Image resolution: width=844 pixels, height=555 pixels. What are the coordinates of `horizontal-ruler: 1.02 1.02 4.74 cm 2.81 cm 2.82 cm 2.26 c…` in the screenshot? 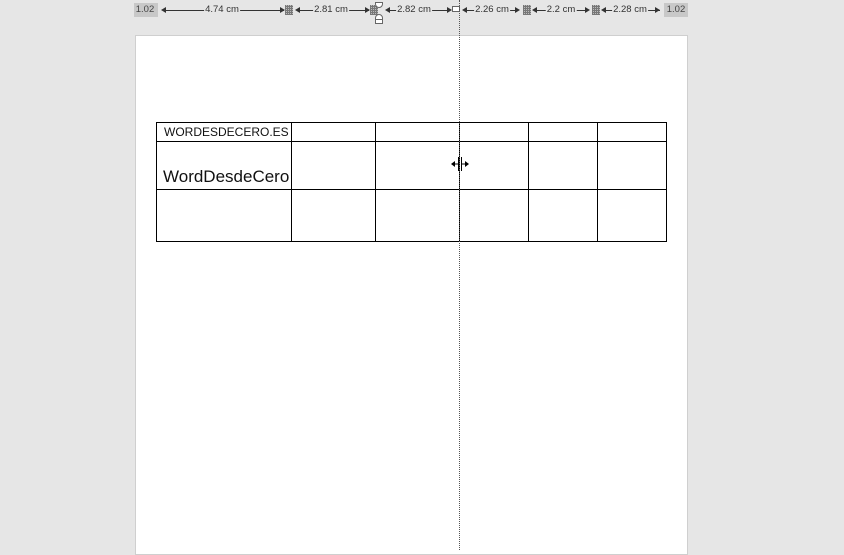 It's located at (422, 12).